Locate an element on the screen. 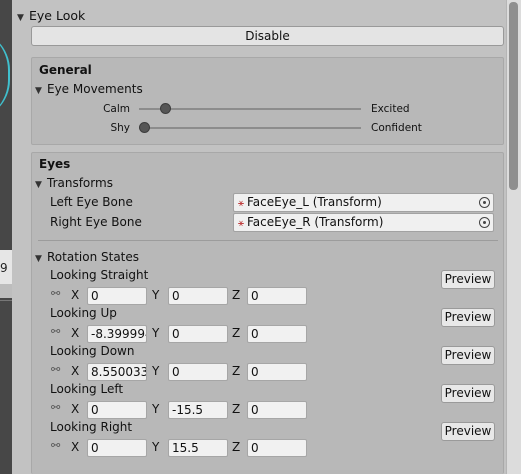 The height and width of the screenshot is (474, 521). scrollbar-thumb is located at coordinates (513, 96).